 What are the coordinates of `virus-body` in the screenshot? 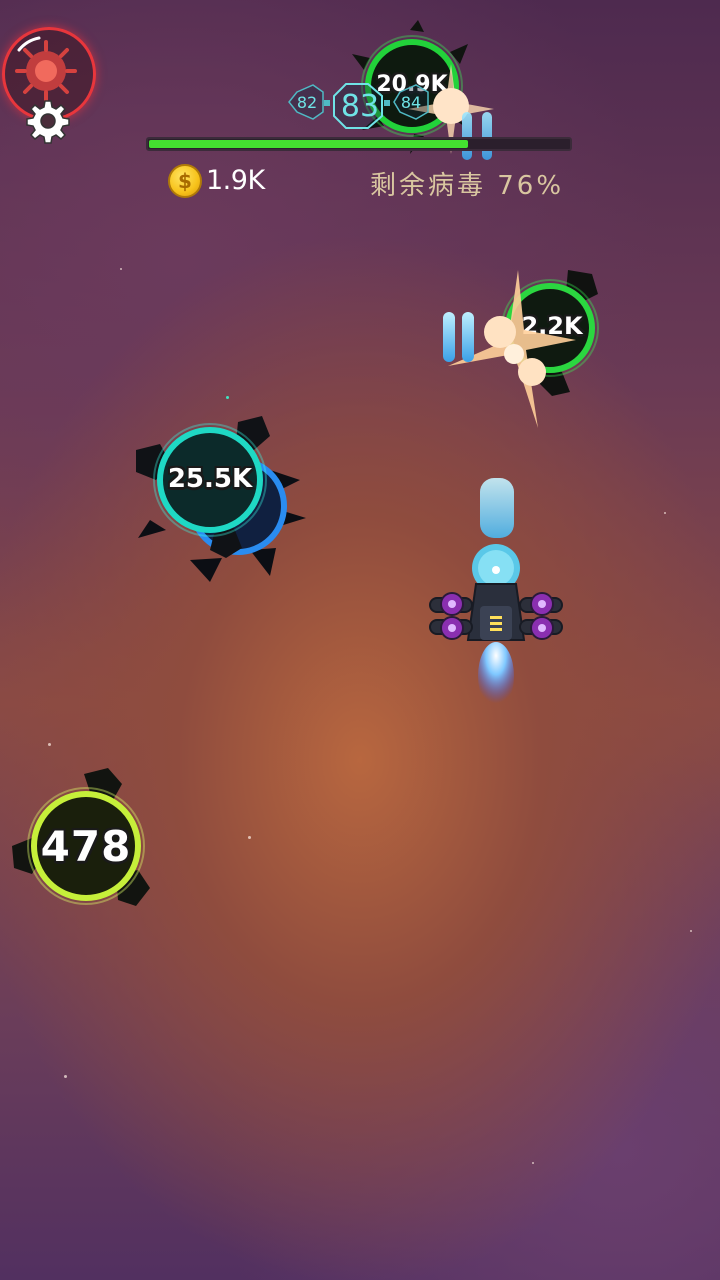 It's located at (221, 499).